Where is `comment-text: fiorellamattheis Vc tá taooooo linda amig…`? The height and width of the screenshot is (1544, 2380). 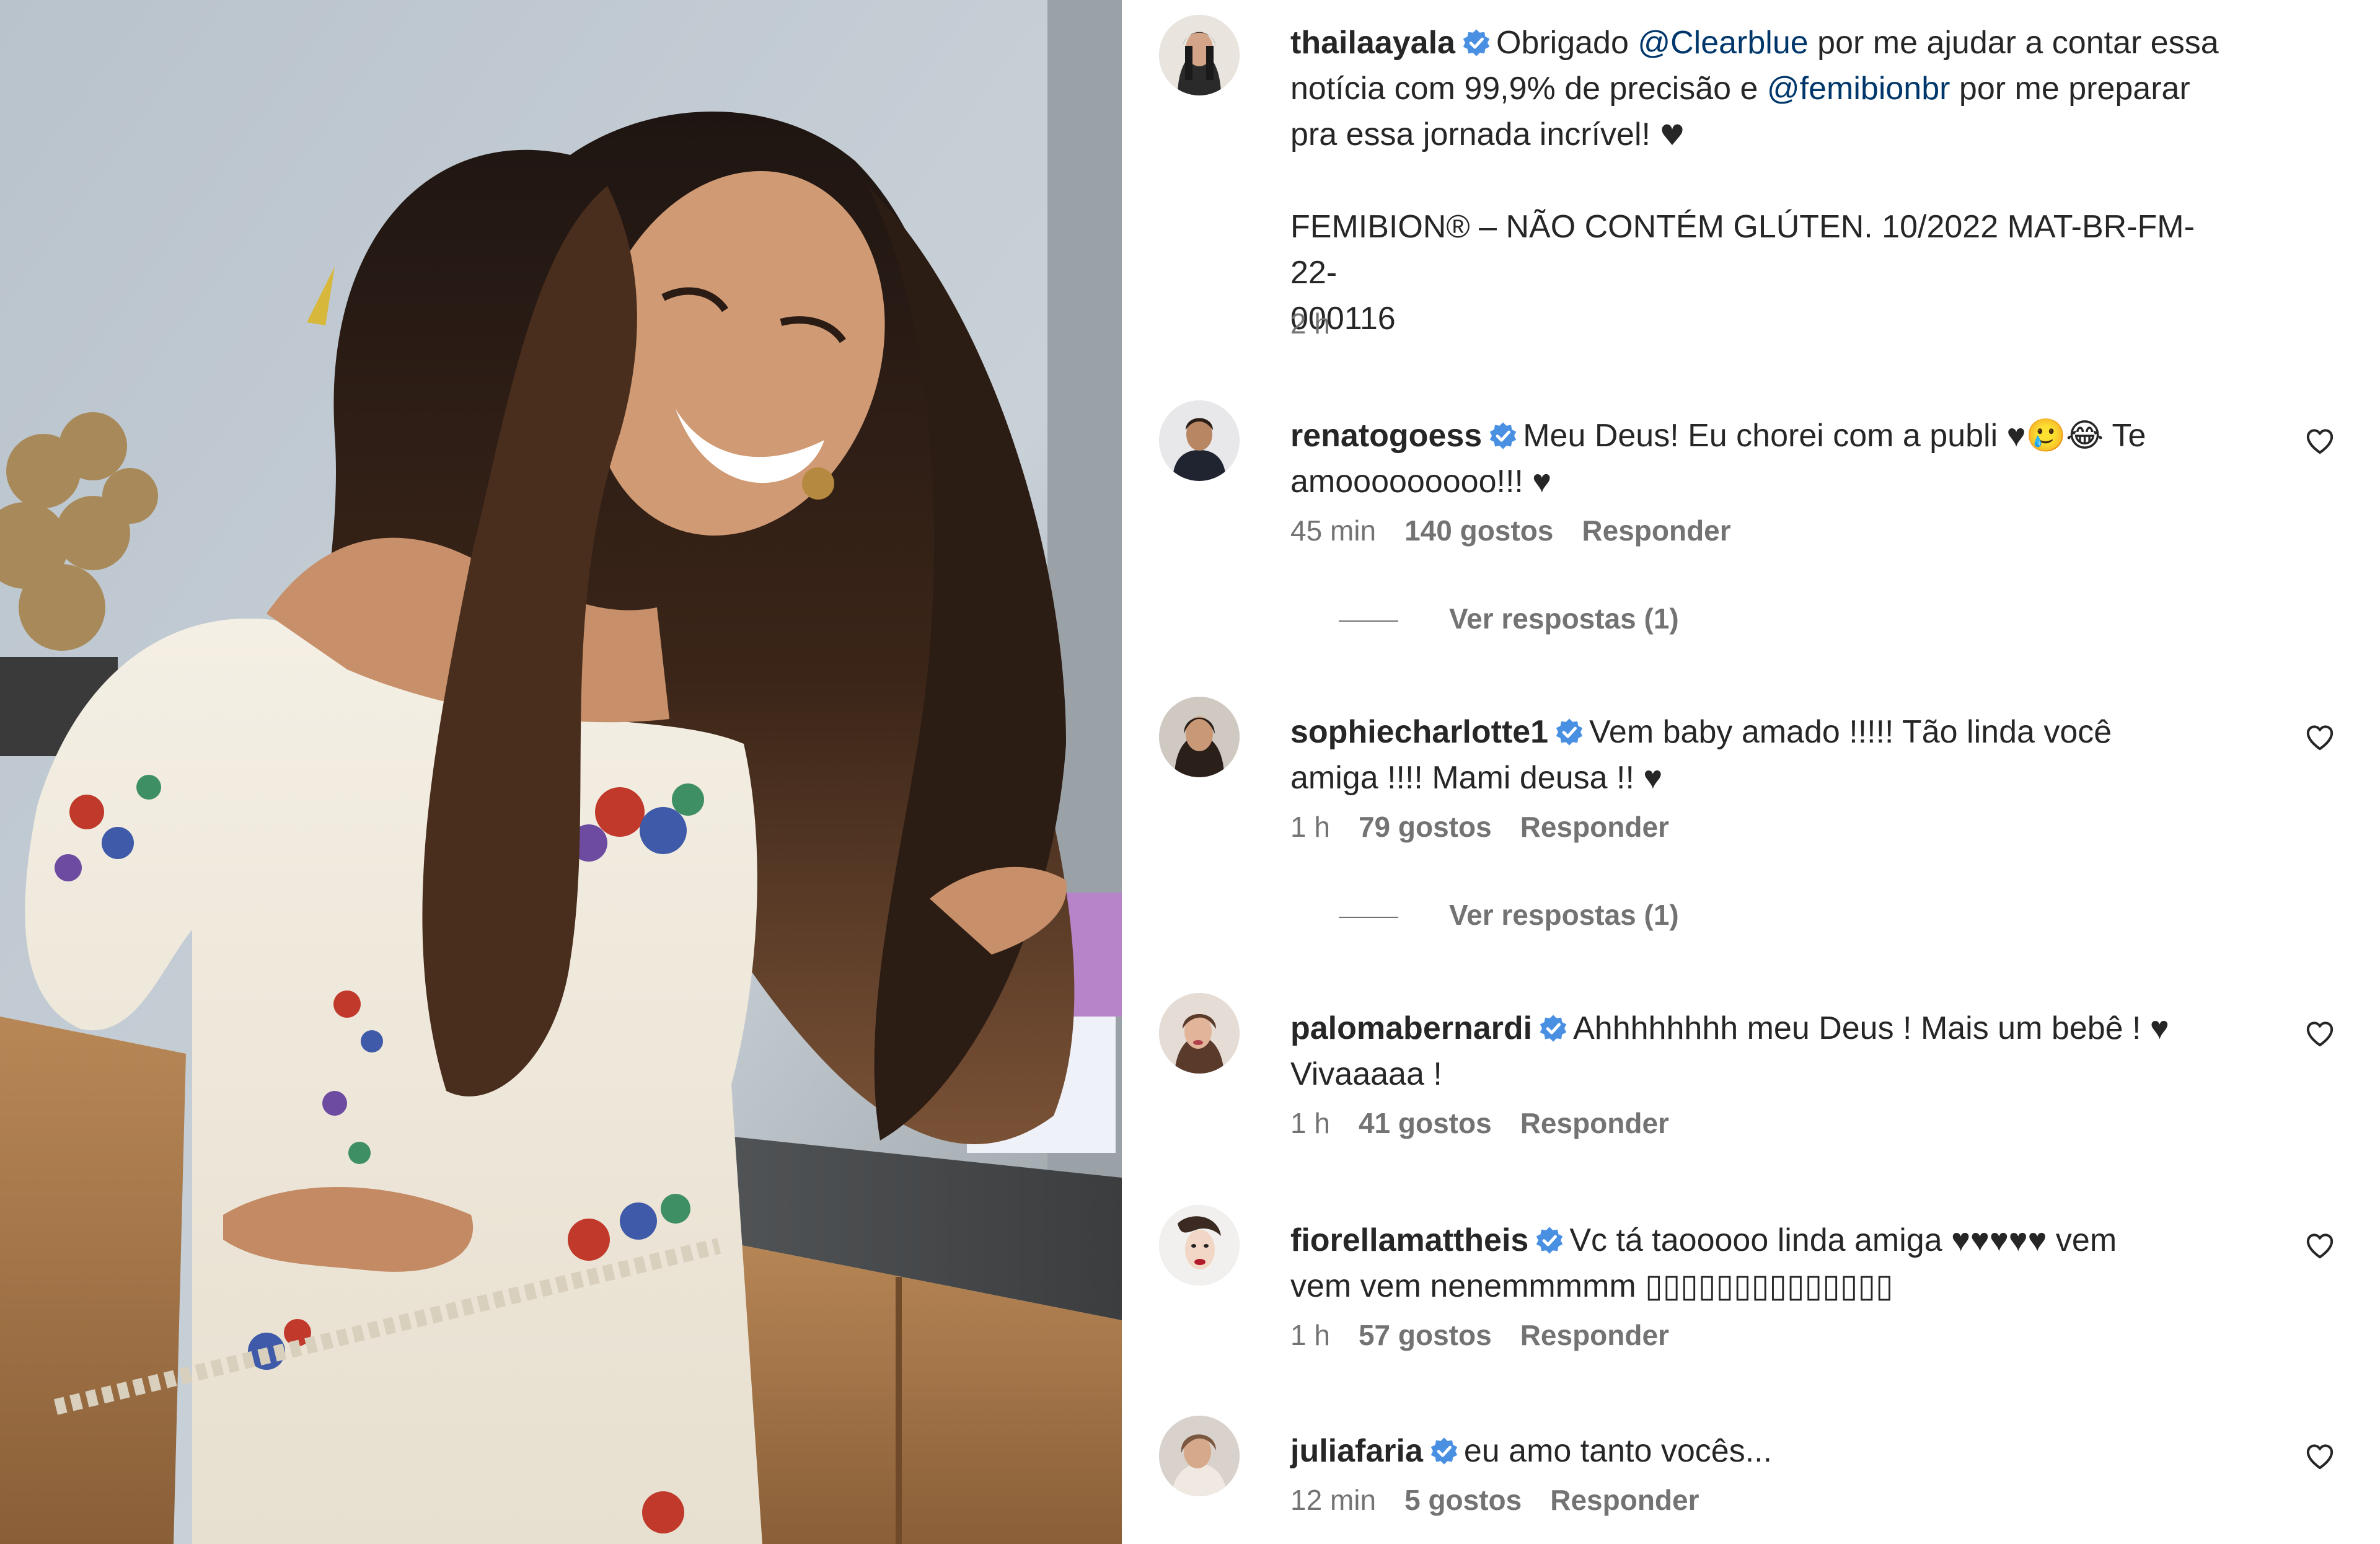 comment-text: fiorellamattheis Vc tá taooooo linda amig… is located at coordinates (1755, 1263).